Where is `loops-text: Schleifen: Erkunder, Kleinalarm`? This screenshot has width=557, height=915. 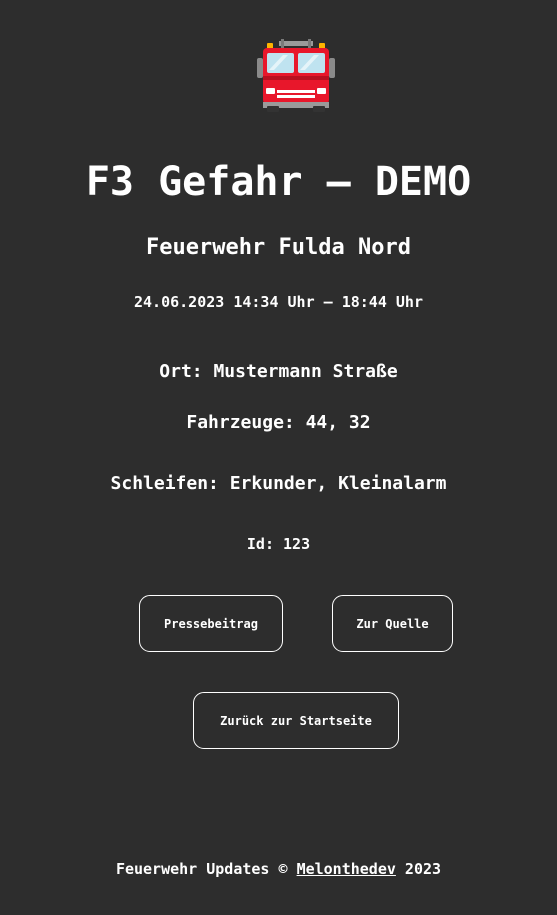
loops-text: Schleifen: Erkunder, Kleinalarm is located at coordinates (278, 483).